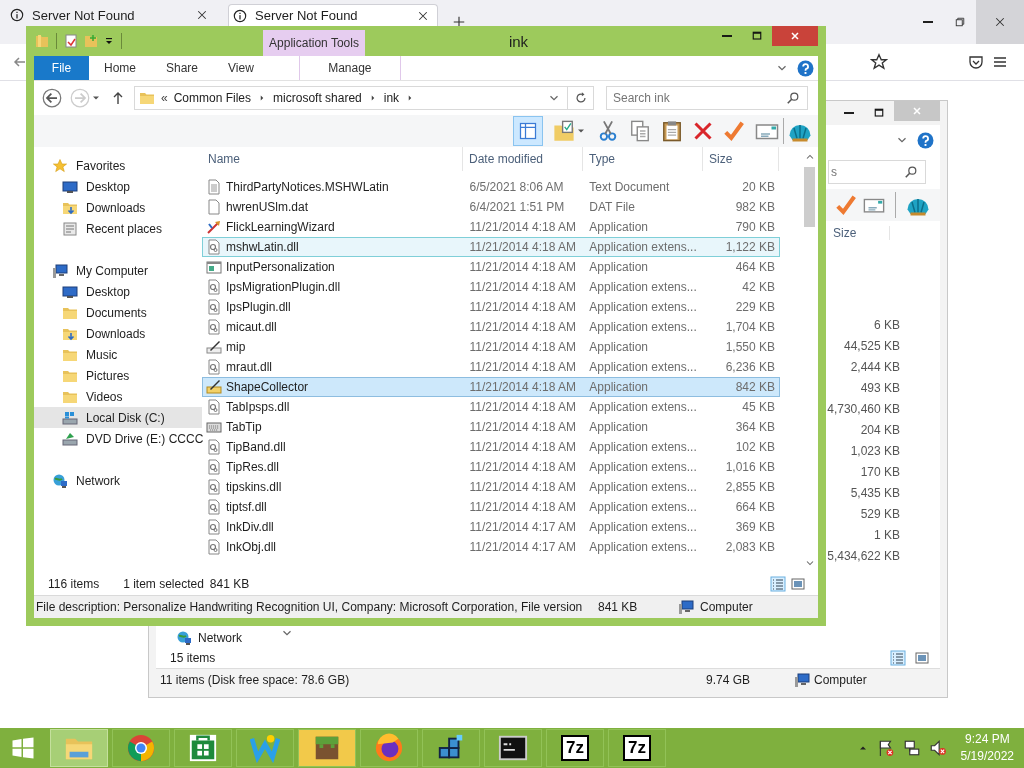  Describe the element at coordinates (391, 98) in the screenshot. I see `breadcrumb: ink` at that location.